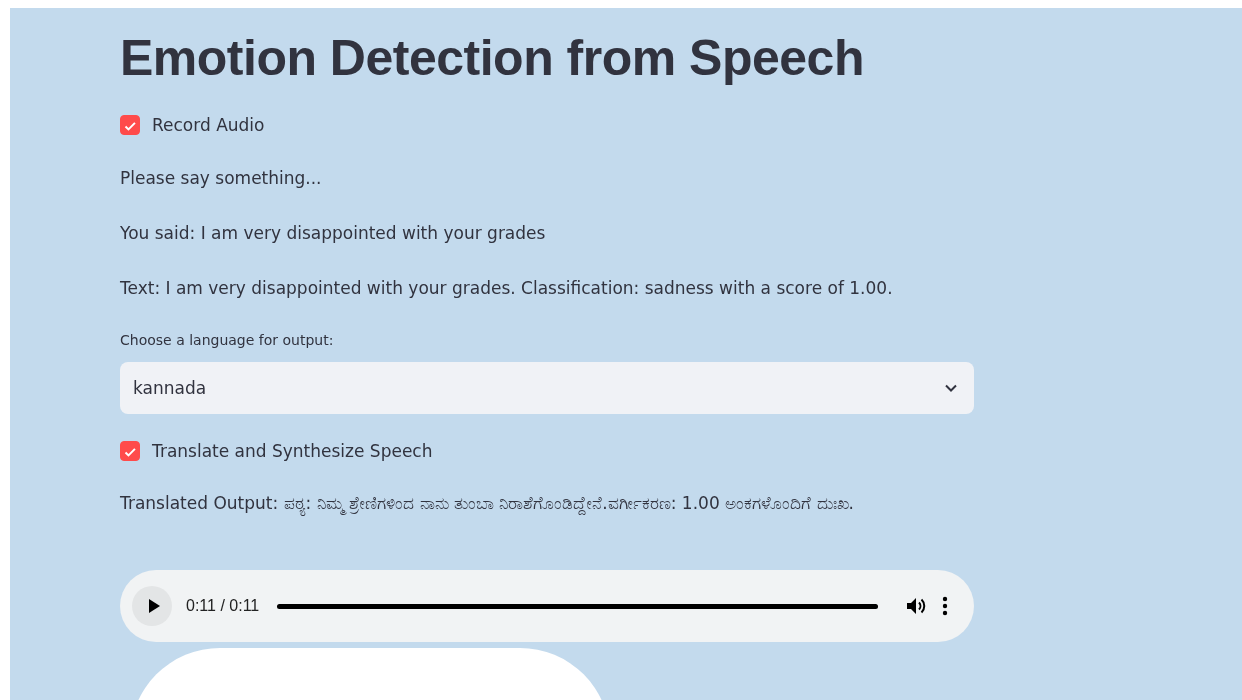 The image size is (1242, 700). Describe the element at coordinates (492, 58) in the screenshot. I see `page-title: Emotion Detection from Speech` at that location.